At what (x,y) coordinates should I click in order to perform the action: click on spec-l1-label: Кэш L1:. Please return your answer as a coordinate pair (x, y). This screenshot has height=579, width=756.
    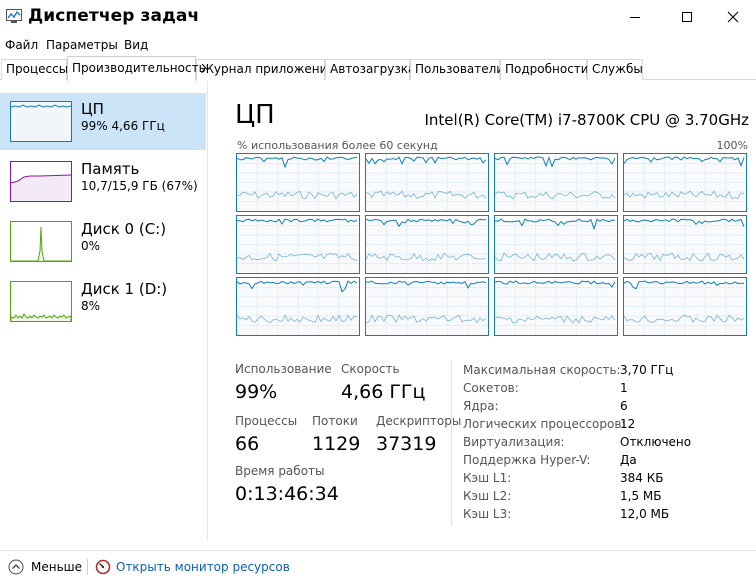
    Looking at the image, I should click on (487, 478).